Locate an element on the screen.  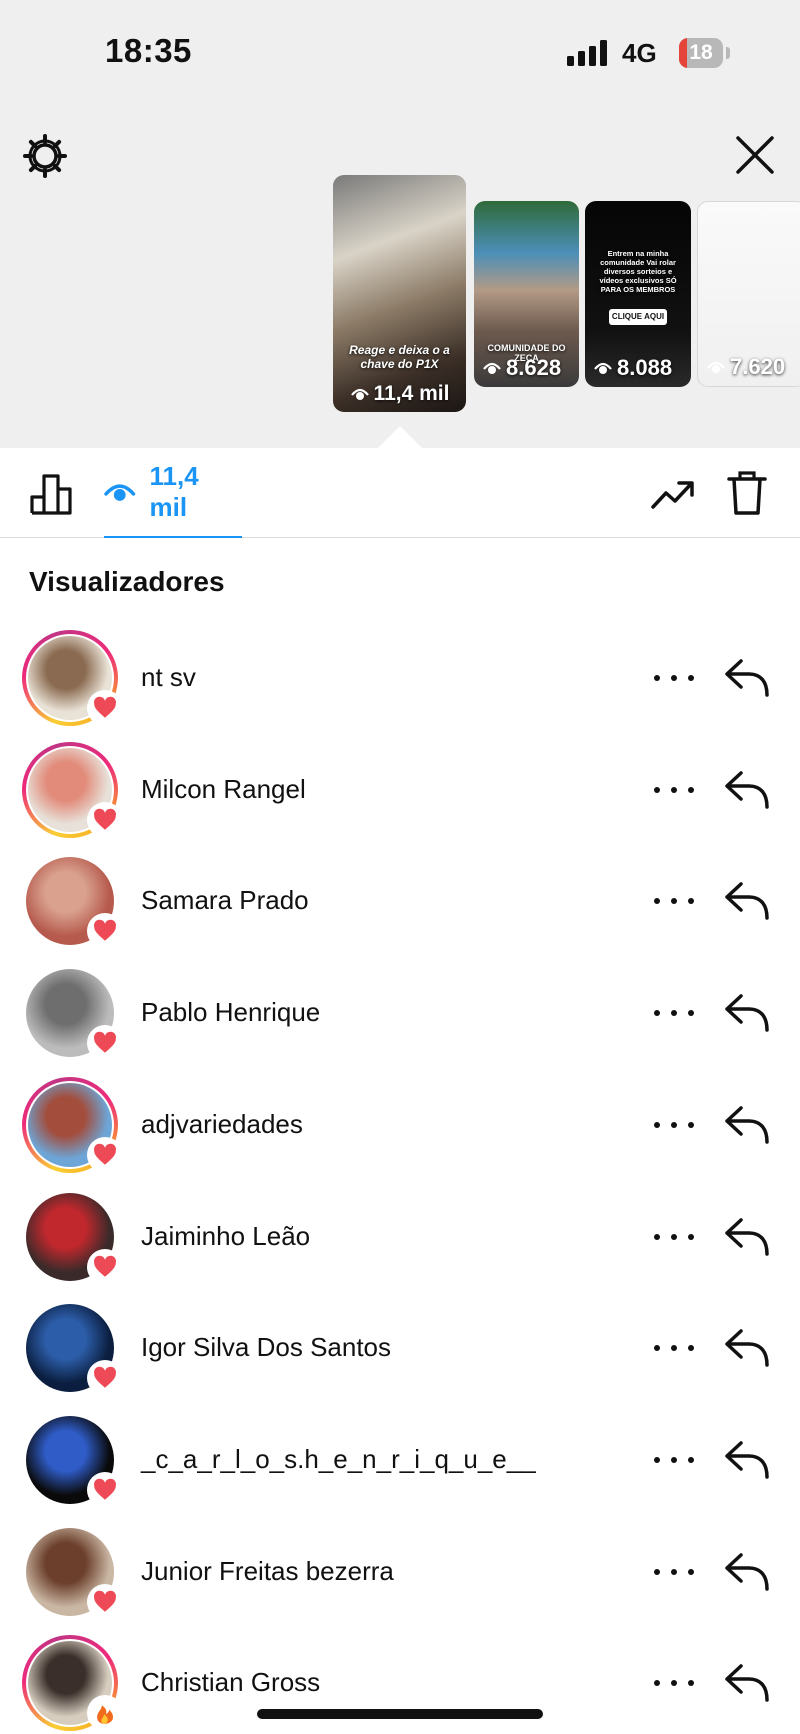
story-views: 11,4 mil is located at coordinates (399, 394).